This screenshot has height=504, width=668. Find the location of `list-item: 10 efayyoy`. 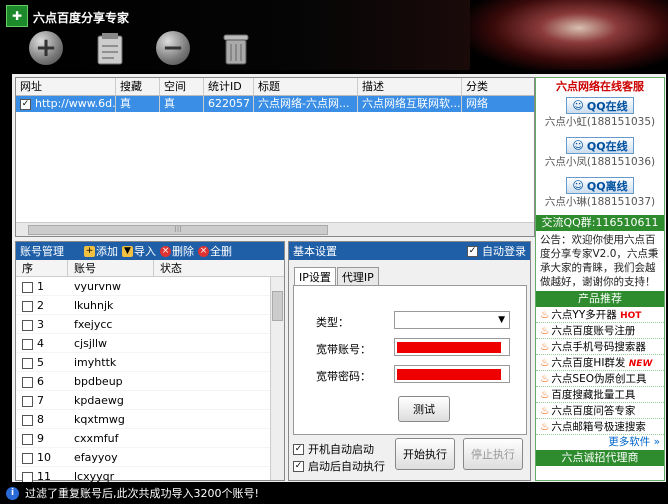

list-item: 10 efayyoy is located at coordinates (150, 457).